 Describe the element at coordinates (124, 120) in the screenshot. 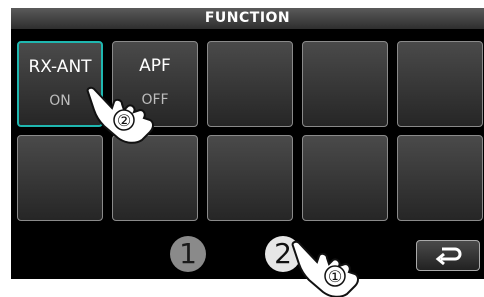

I see `callout-step-2: ②` at that location.